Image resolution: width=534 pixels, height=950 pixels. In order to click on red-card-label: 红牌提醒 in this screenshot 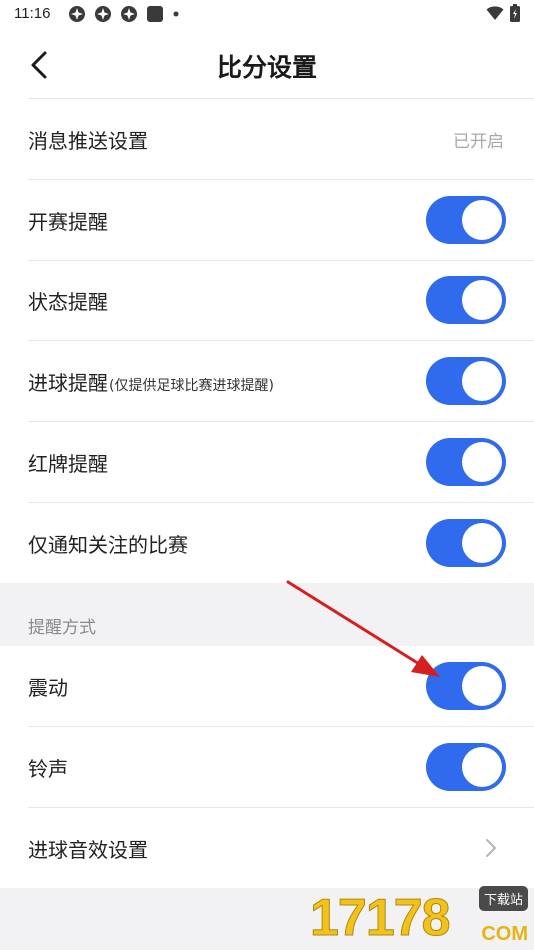, I will do `click(68, 463)`.